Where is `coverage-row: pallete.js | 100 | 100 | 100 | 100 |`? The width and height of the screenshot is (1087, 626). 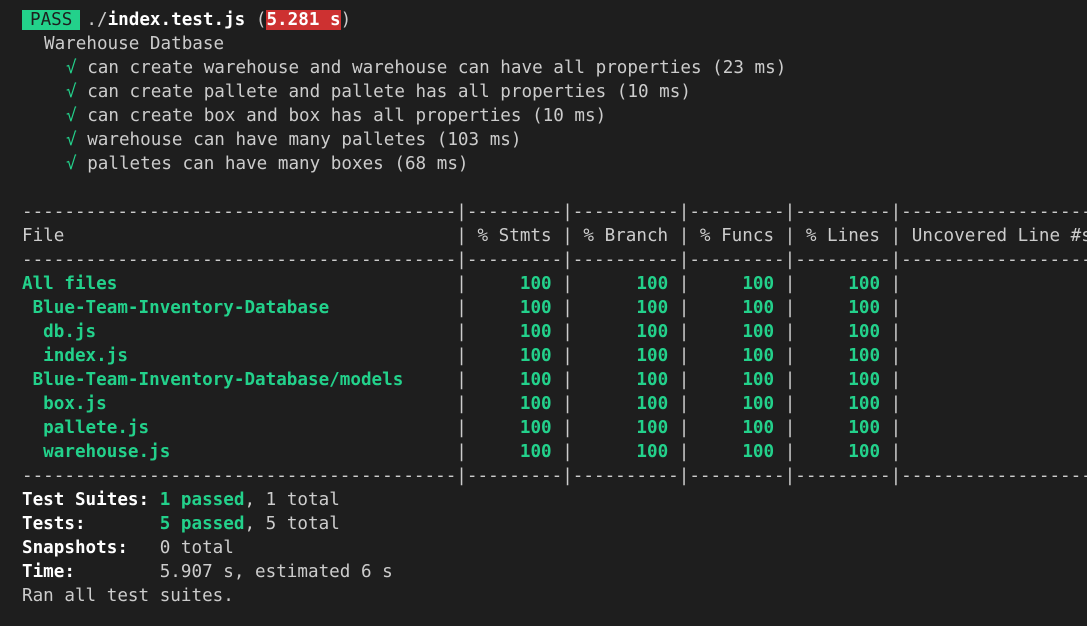
coverage-row: pallete.js | 100 | 100 | 100 | 100 | is located at coordinates (554, 428).